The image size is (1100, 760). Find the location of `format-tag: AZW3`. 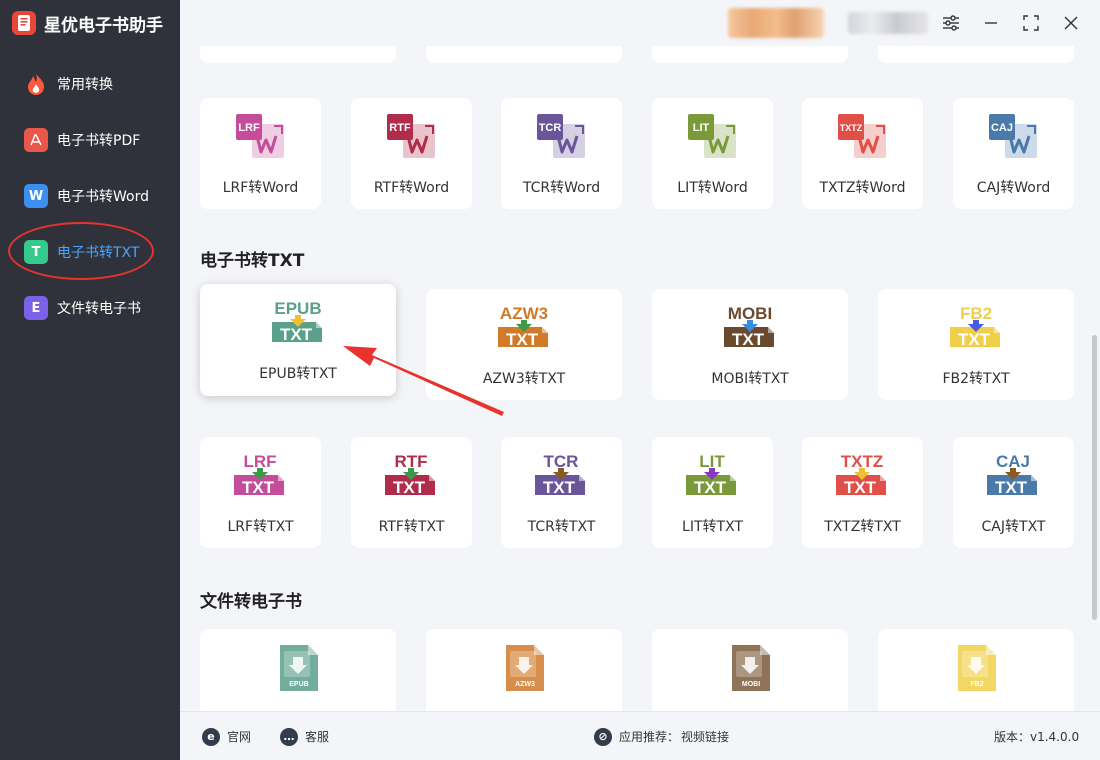

format-tag: AZW3 is located at coordinates (525, 684).